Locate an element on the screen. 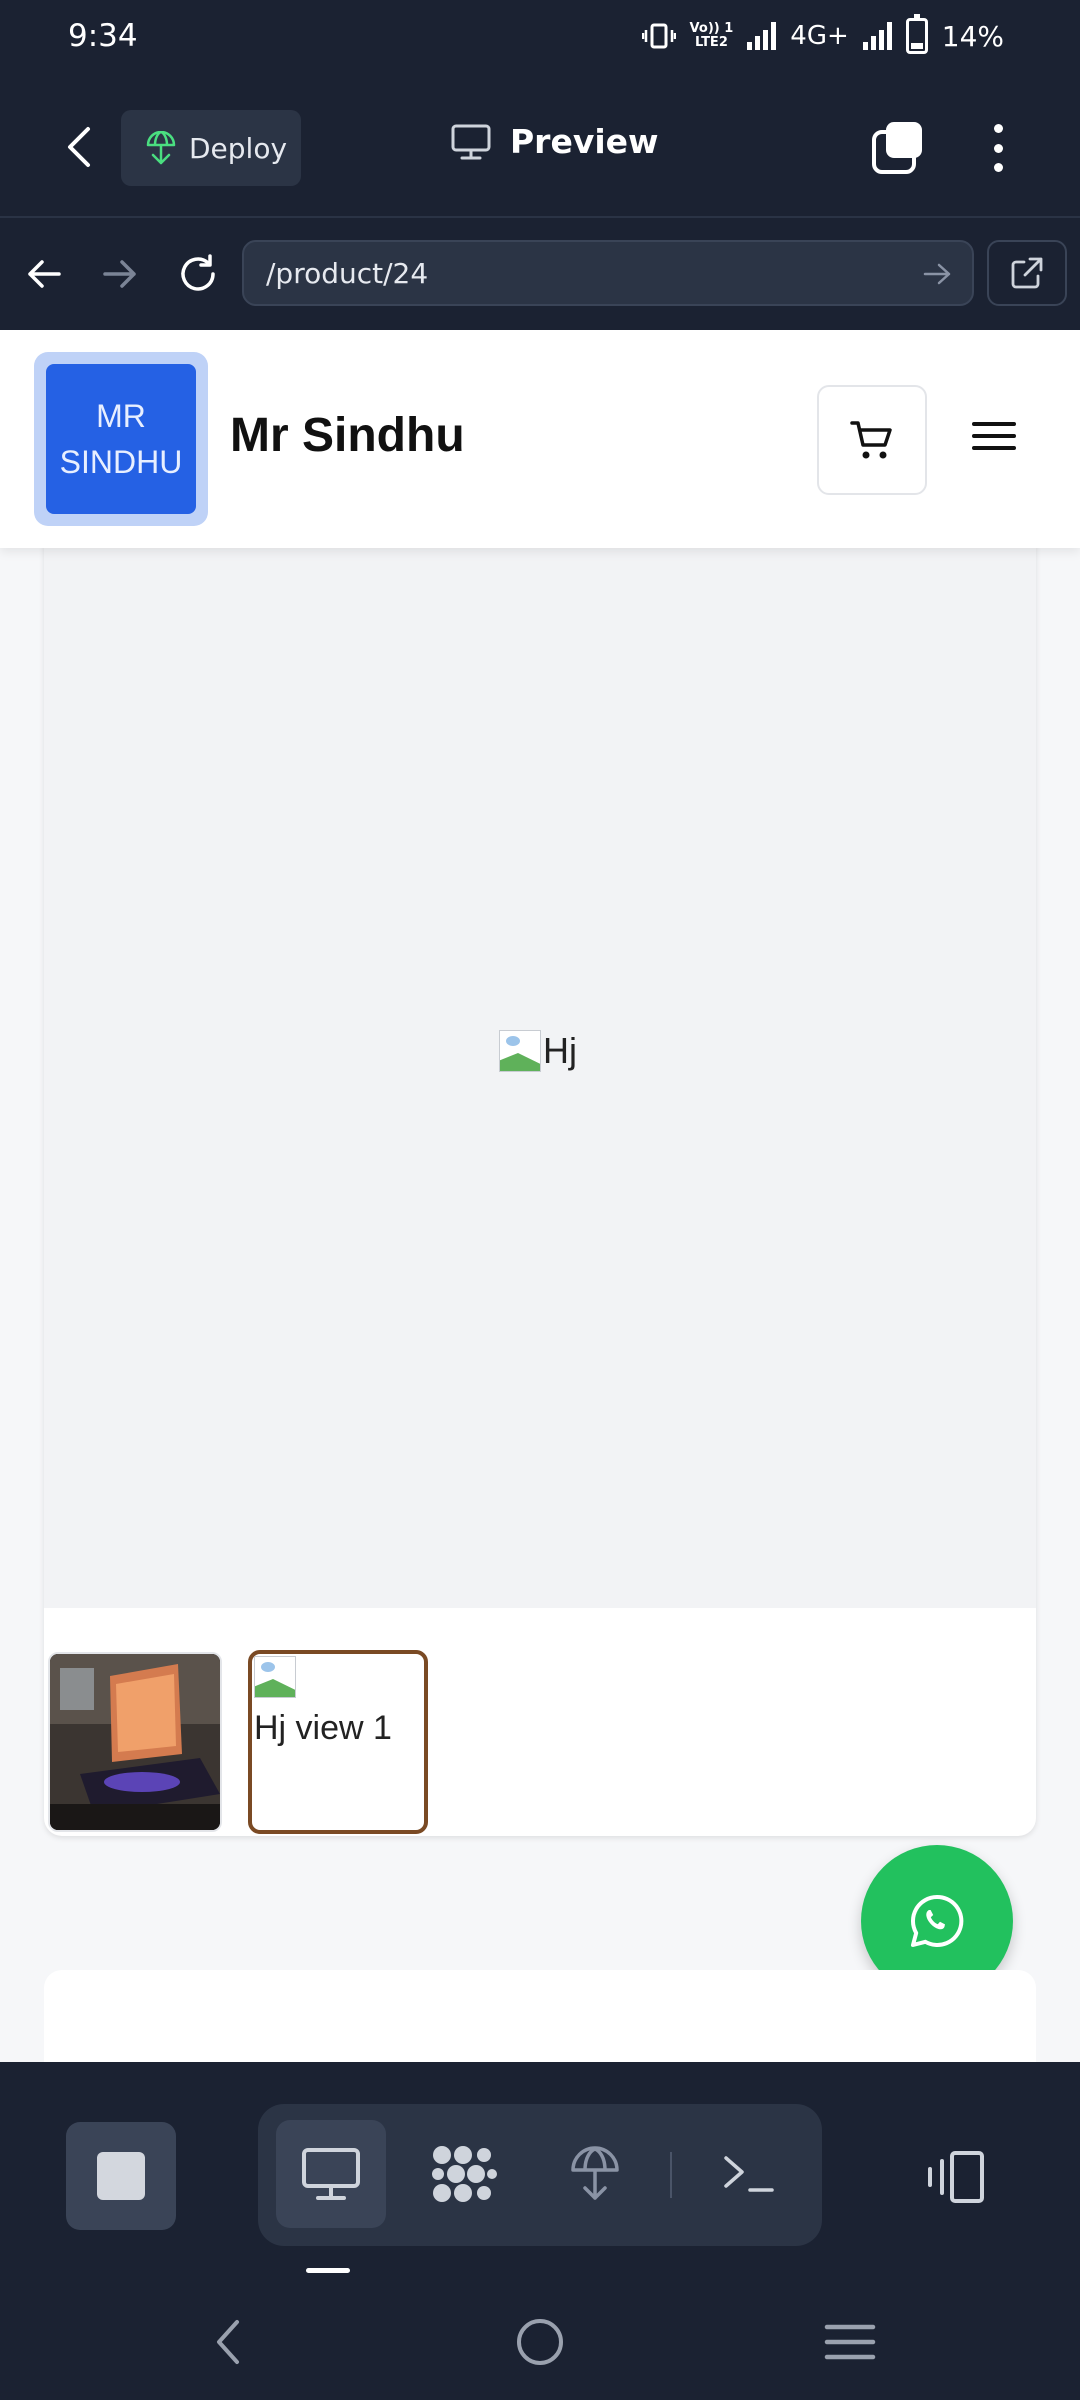  volte-indicator: Vo)) 1 LTE2 is located at coordinates (711, 35).